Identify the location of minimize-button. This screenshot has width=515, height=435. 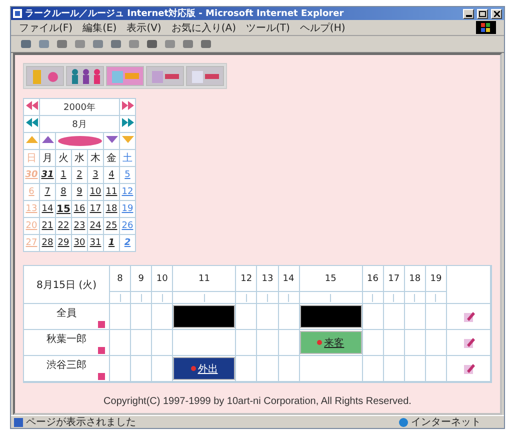
(468, 13).